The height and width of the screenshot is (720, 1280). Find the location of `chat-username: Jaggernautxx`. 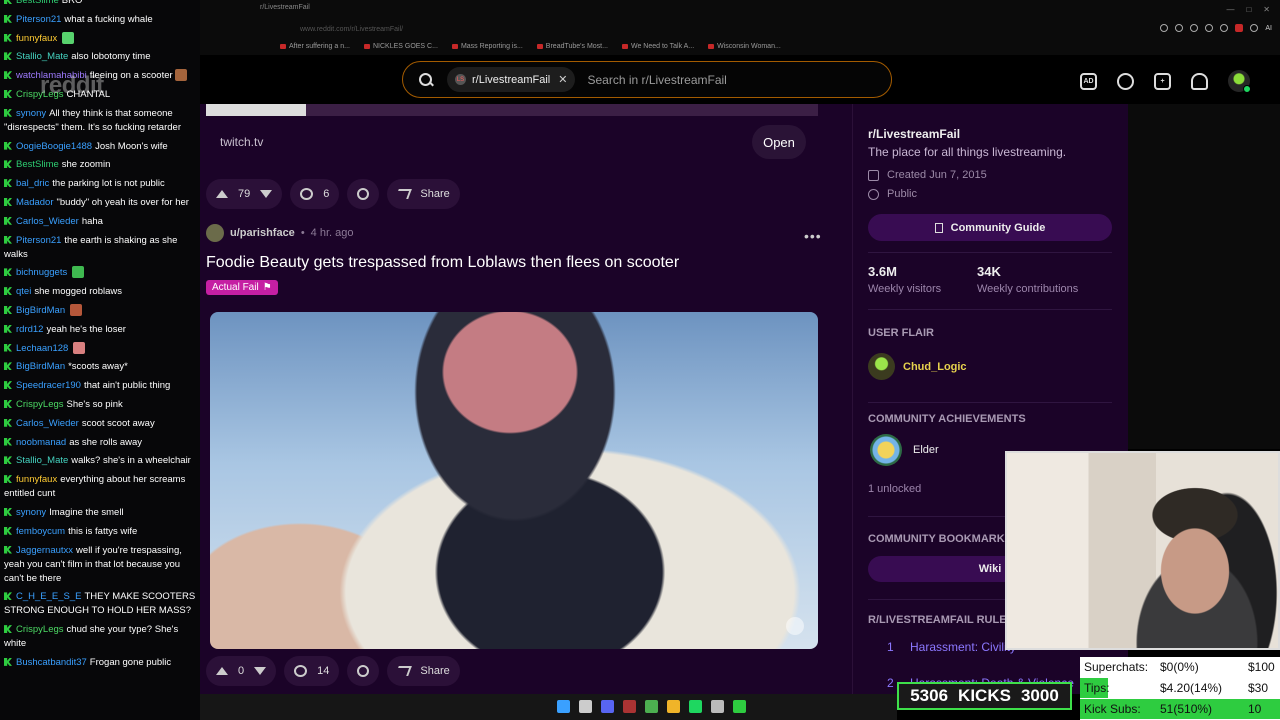

chat-username: Jaggernautxx is located at coordinates (44, 550).